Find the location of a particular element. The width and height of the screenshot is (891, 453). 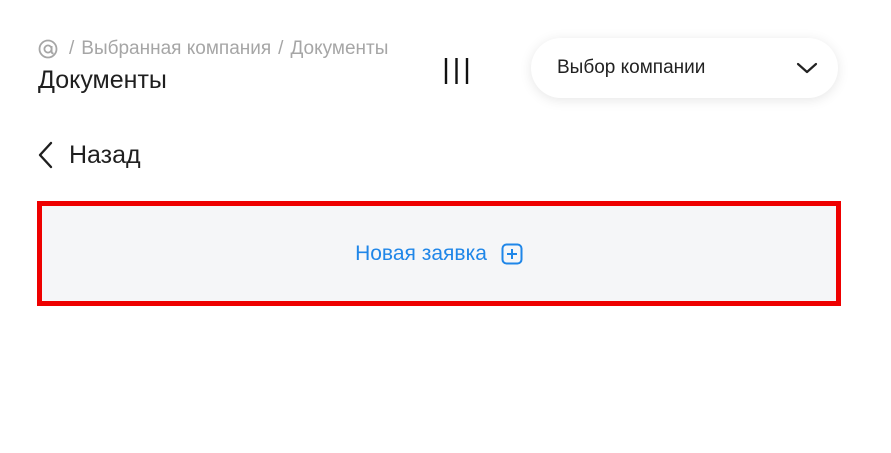

breadcrumb-item-company: Выбранная компания is located at coordinates (176, 49).